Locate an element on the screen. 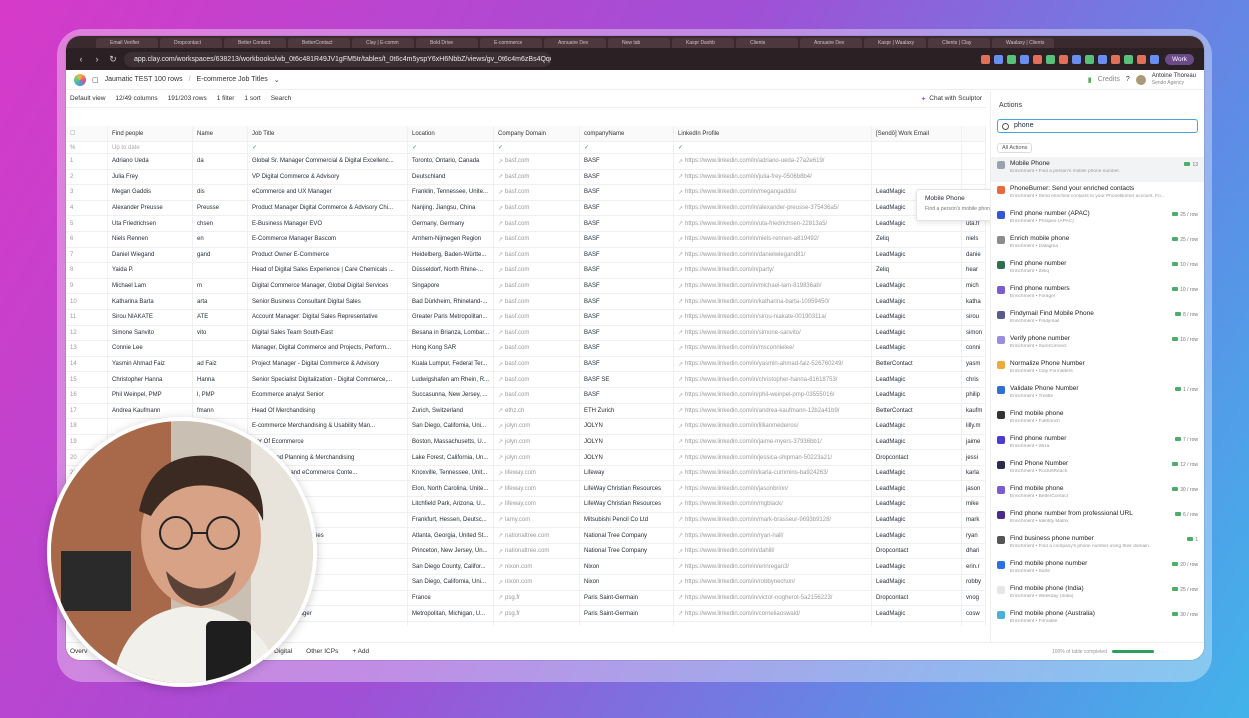  table-cell: m is located at coordinates (220, 286).